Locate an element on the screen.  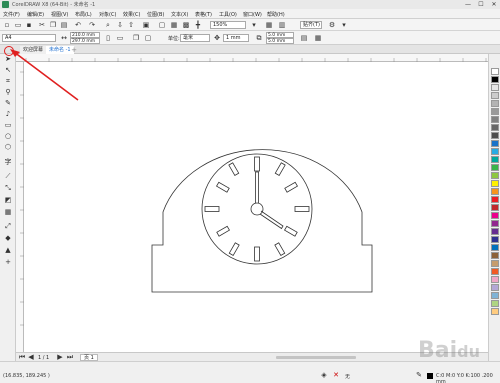
drop-shadow-icon: ◩ is located at coordinates (8, 200).